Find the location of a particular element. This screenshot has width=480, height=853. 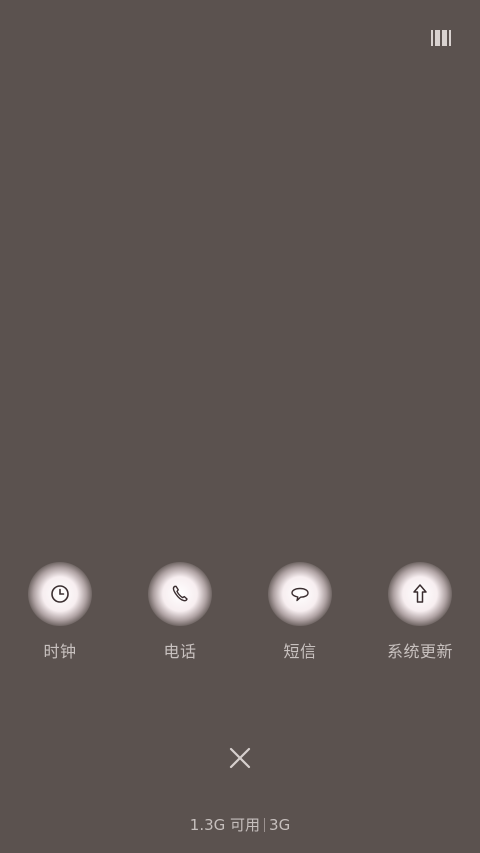

app-system-update: 系统更新 is located at coordinates (420, 611).